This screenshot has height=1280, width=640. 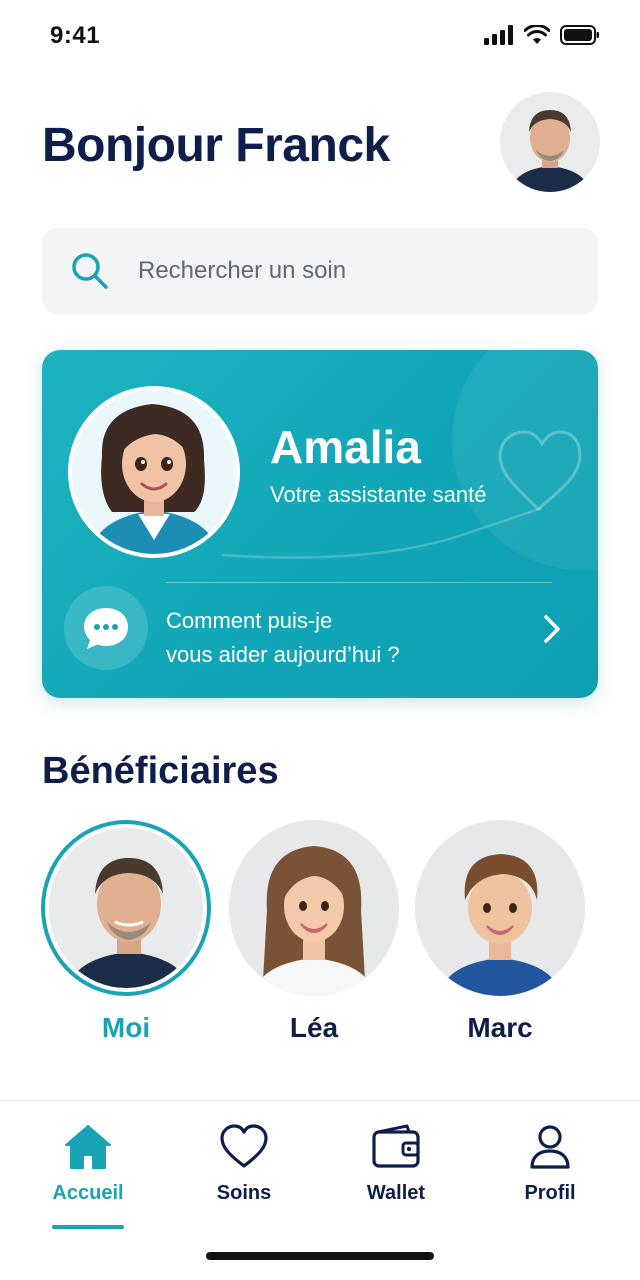 What do you see at coordinates (550, 1147) in the screenshot?
I see `user-icon` at bounding box center [550, 1147].